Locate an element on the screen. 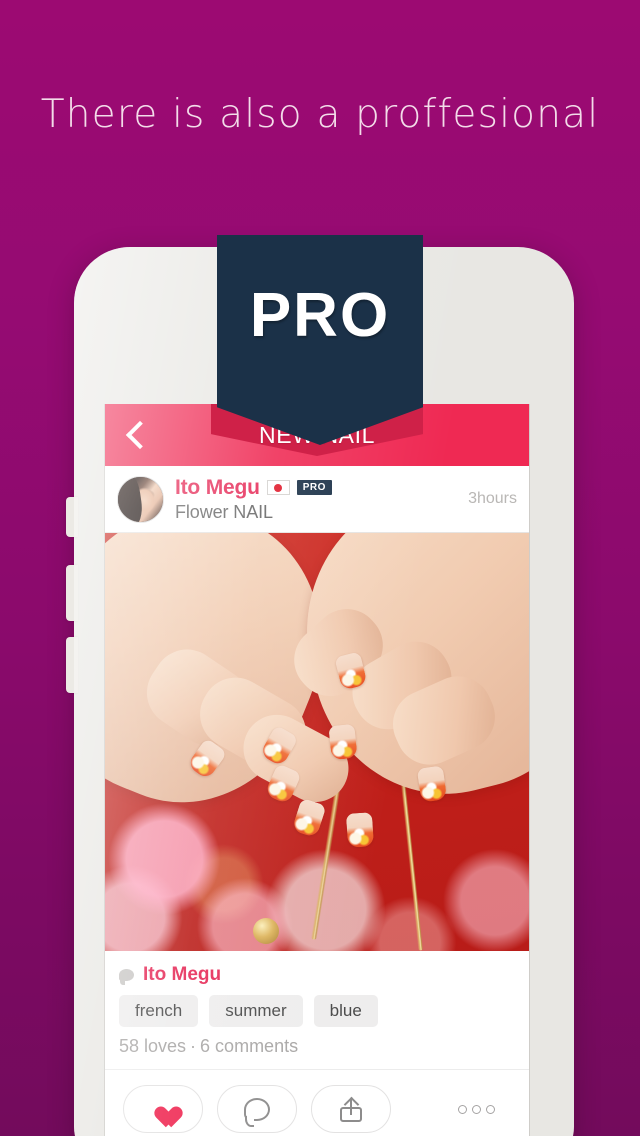 This screenshot has height=1136, width=640. action-bar is located at coordinates (317, 1102).